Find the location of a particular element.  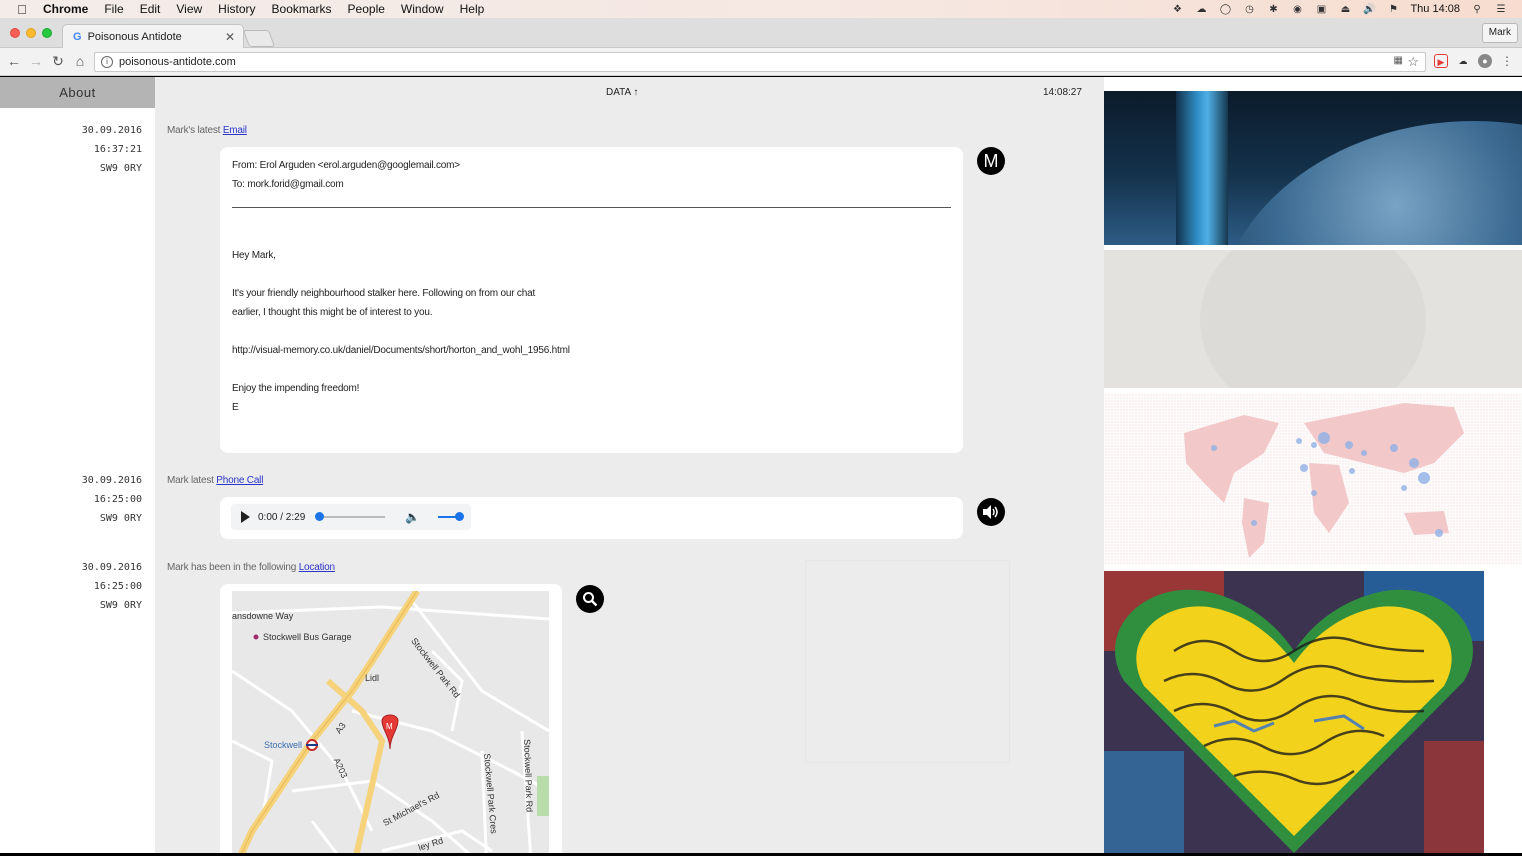

menu-edit: Edit is located at coordinates (150, 9).